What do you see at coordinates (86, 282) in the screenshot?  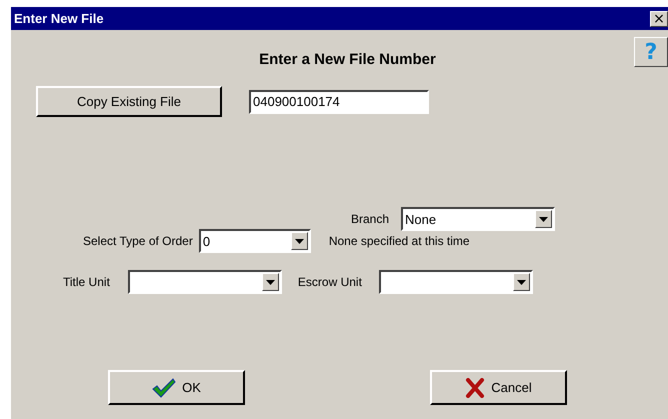 I see `title-unit-label: Title Unit` at bounding box center [86, 282].